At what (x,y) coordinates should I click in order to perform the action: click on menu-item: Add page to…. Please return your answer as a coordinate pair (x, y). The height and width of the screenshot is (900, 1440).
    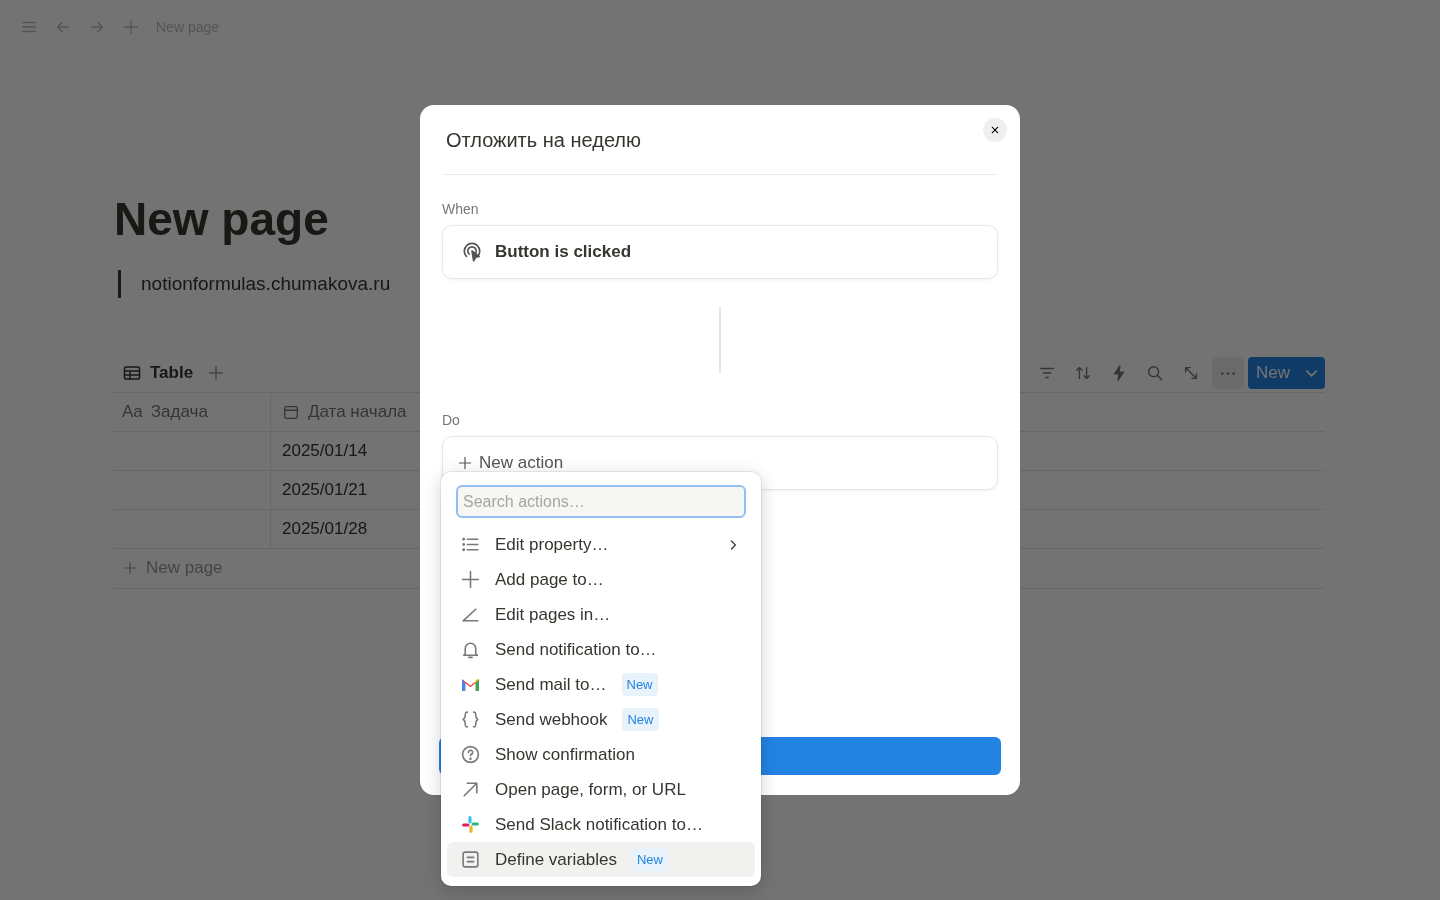
    Looking at the image, I should click on (601, 579).